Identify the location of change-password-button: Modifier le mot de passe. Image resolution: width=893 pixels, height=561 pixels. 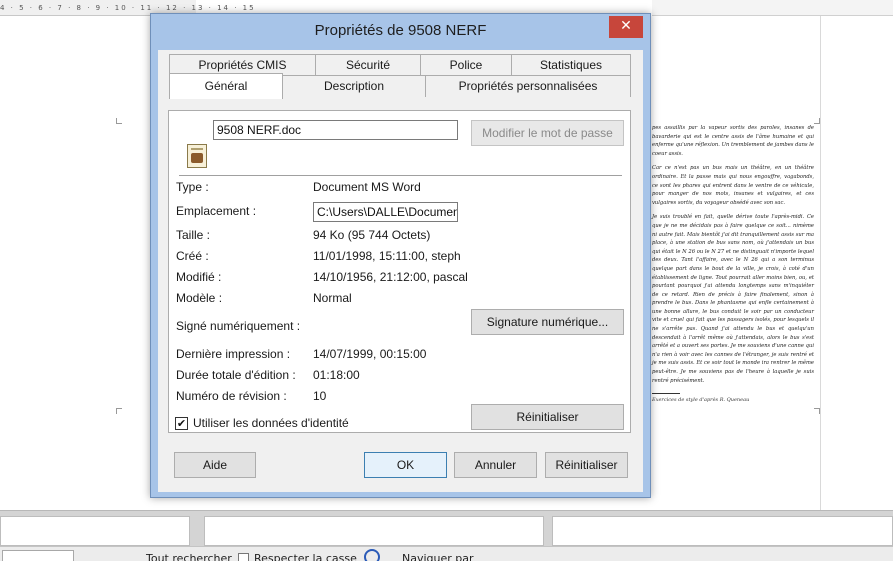
(547, 133).